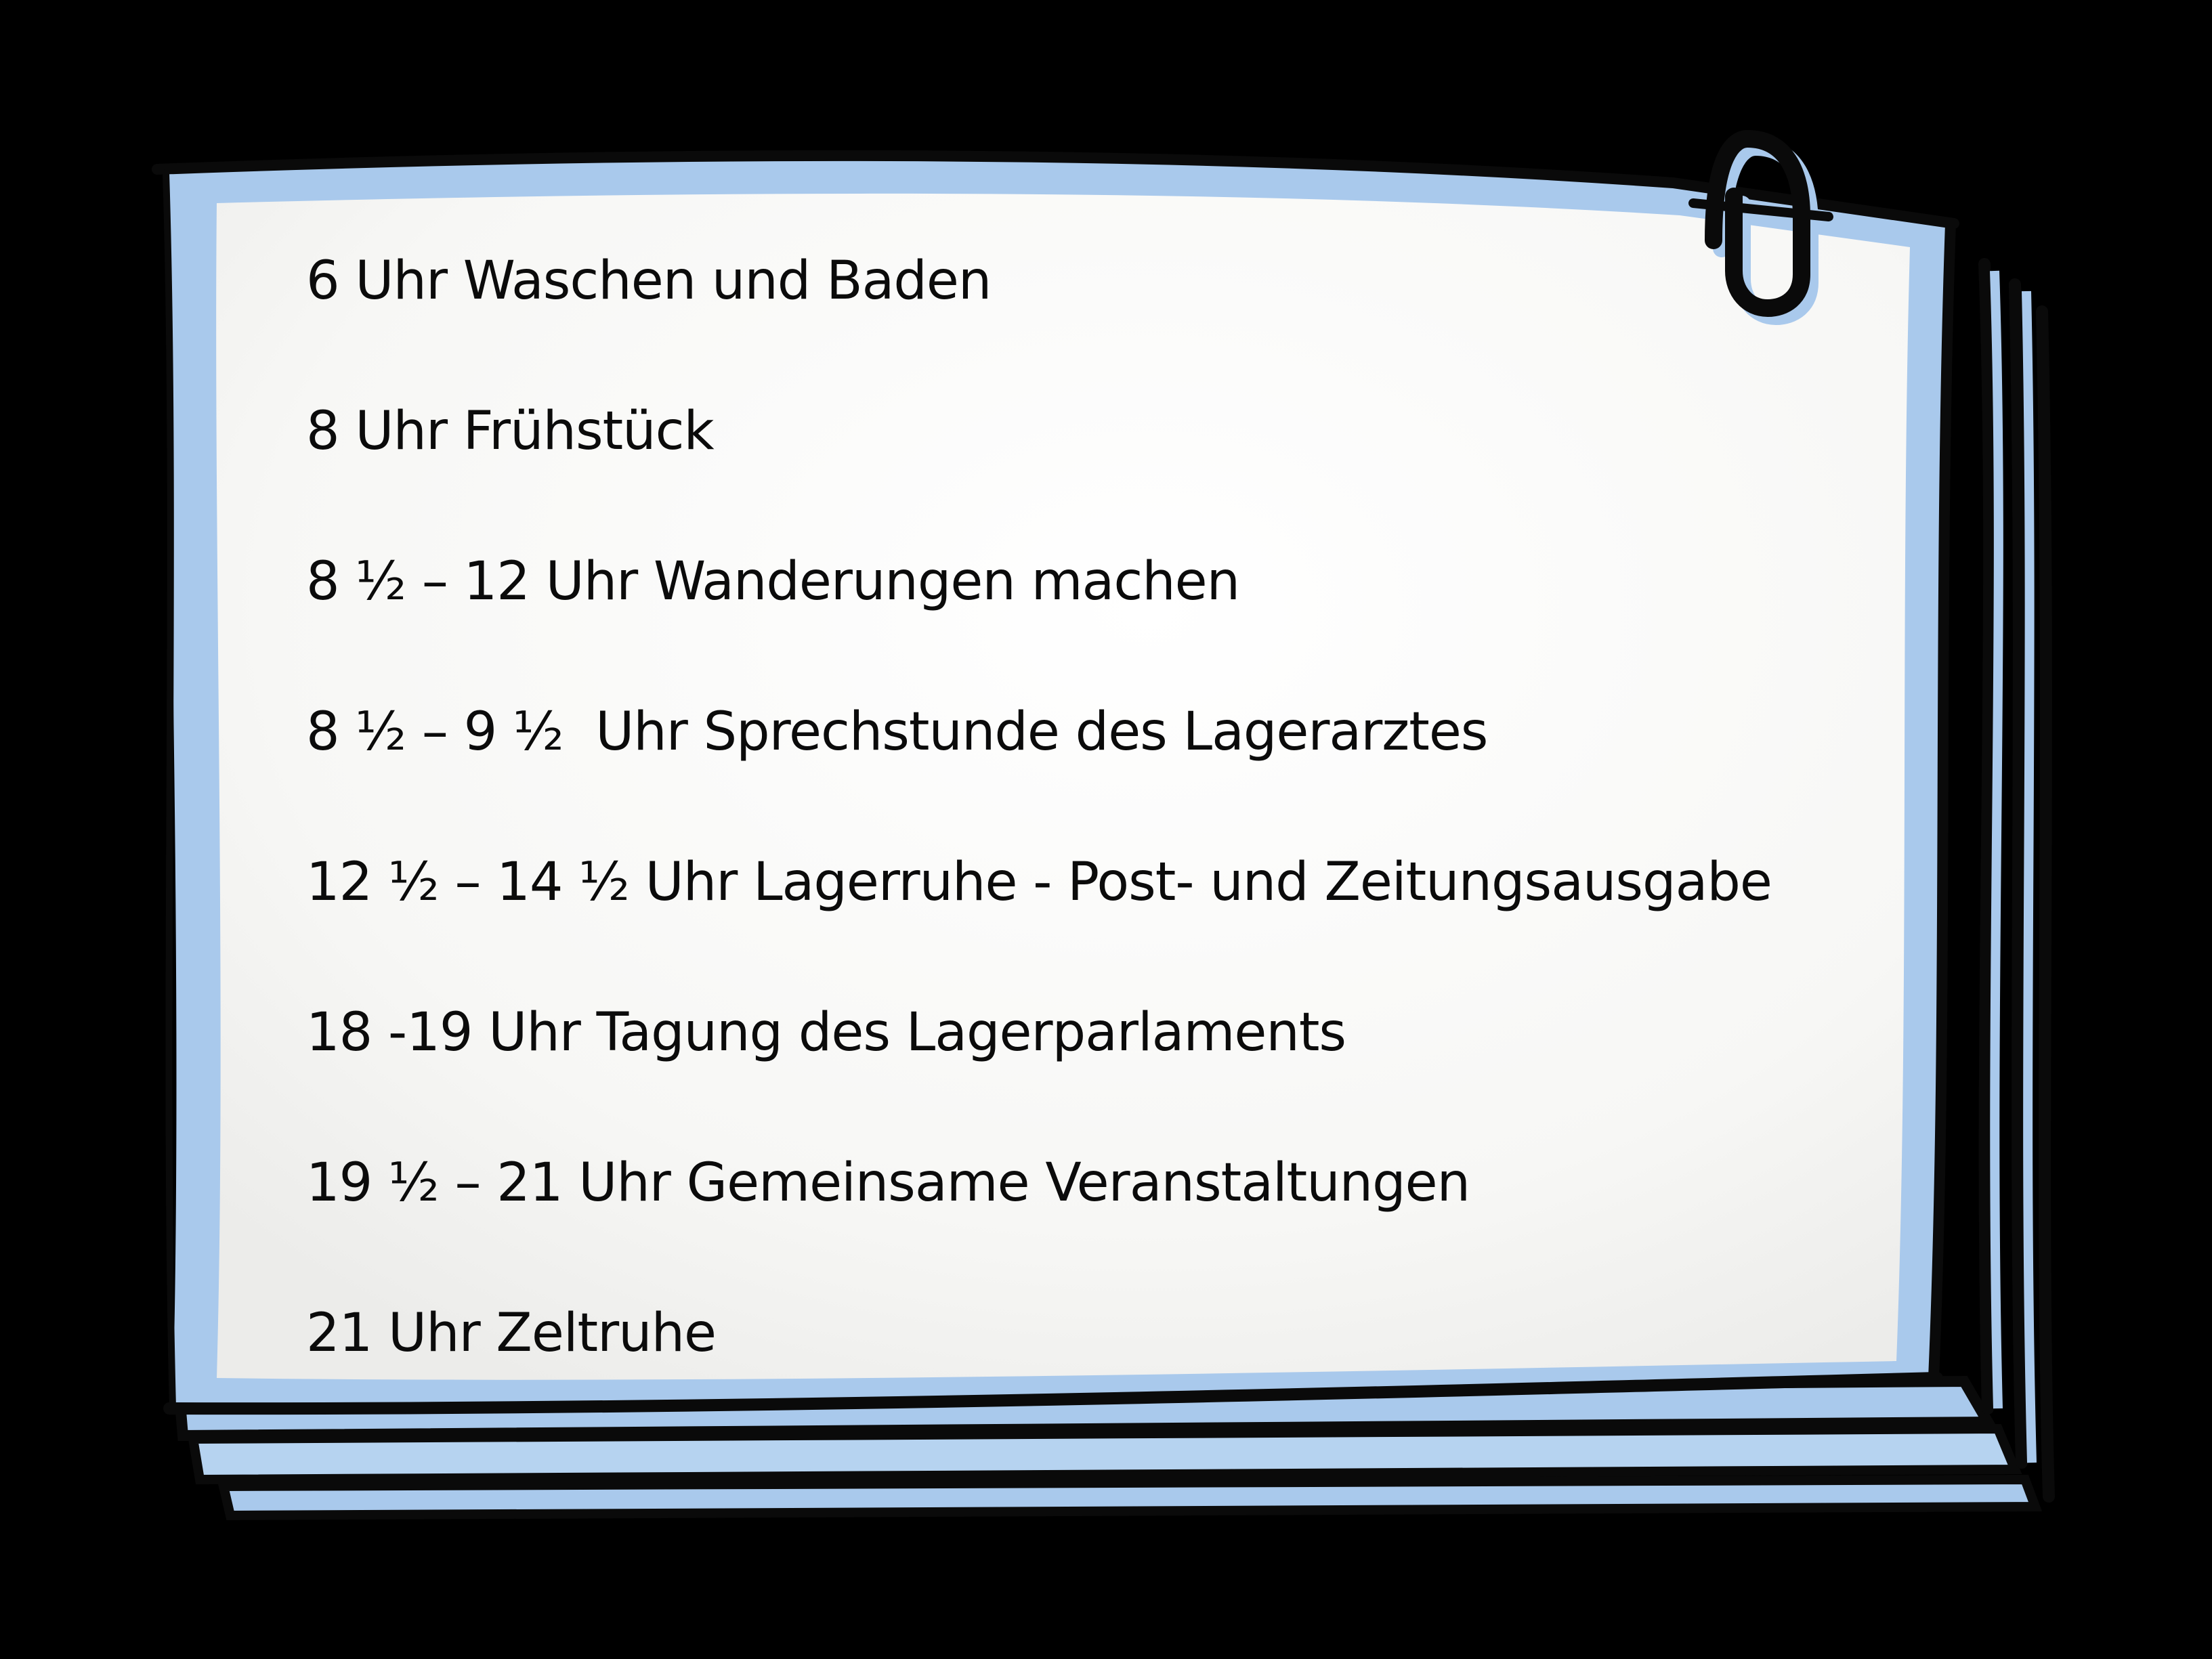 Image resolution: width=2212 pixels, height=1659 pixels. Describe the element at coordinates (169, 789) in the screenshot. I see `paper-outline-left` at that location.